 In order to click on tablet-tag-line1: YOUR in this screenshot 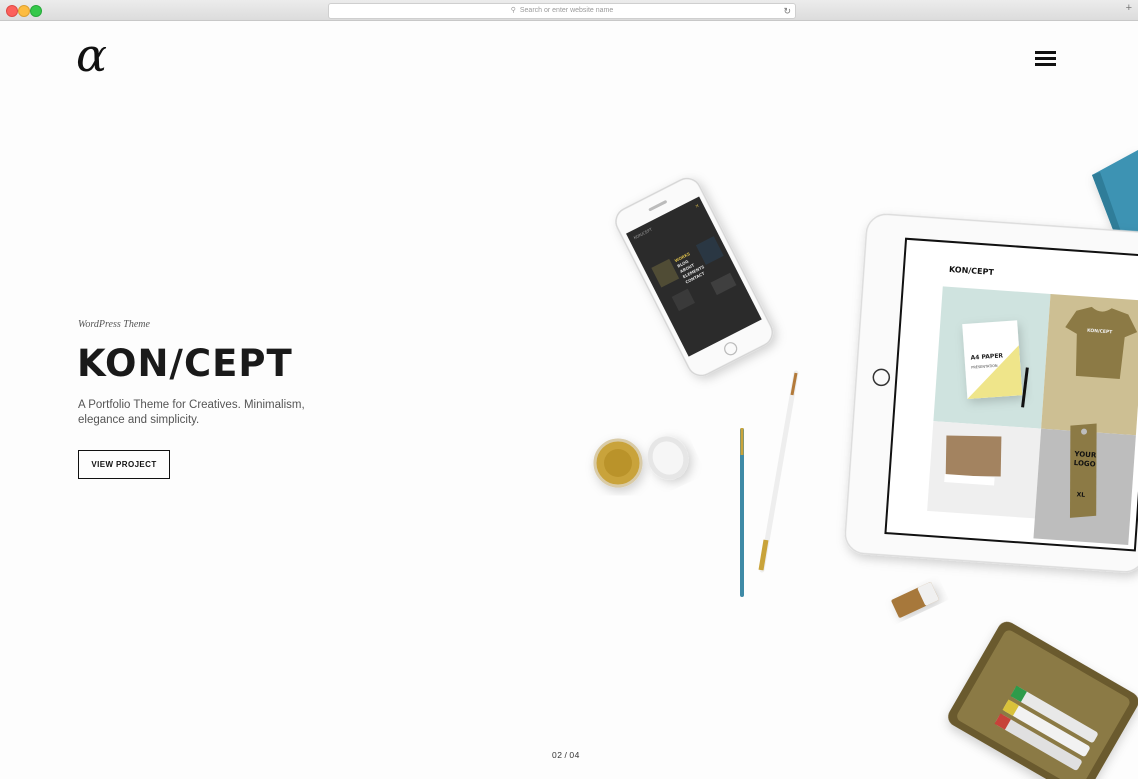, I will do `click(1085, 455)`.